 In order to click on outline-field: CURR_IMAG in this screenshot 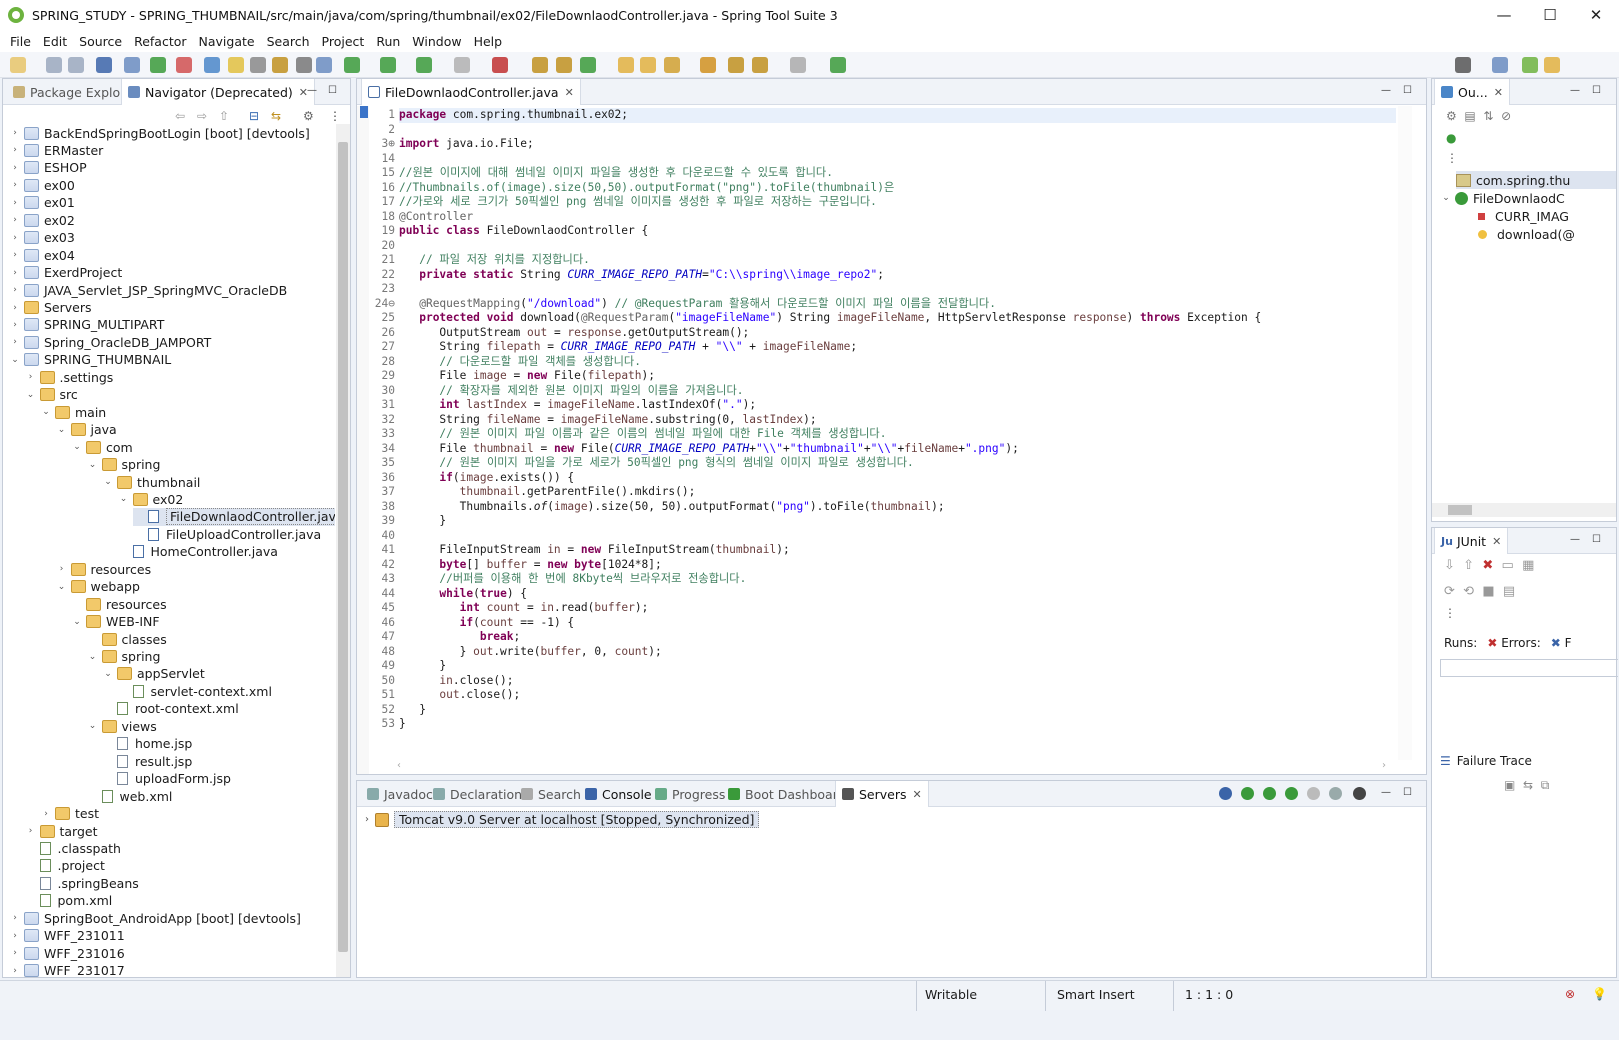, I will do `click(1523, 216)`.